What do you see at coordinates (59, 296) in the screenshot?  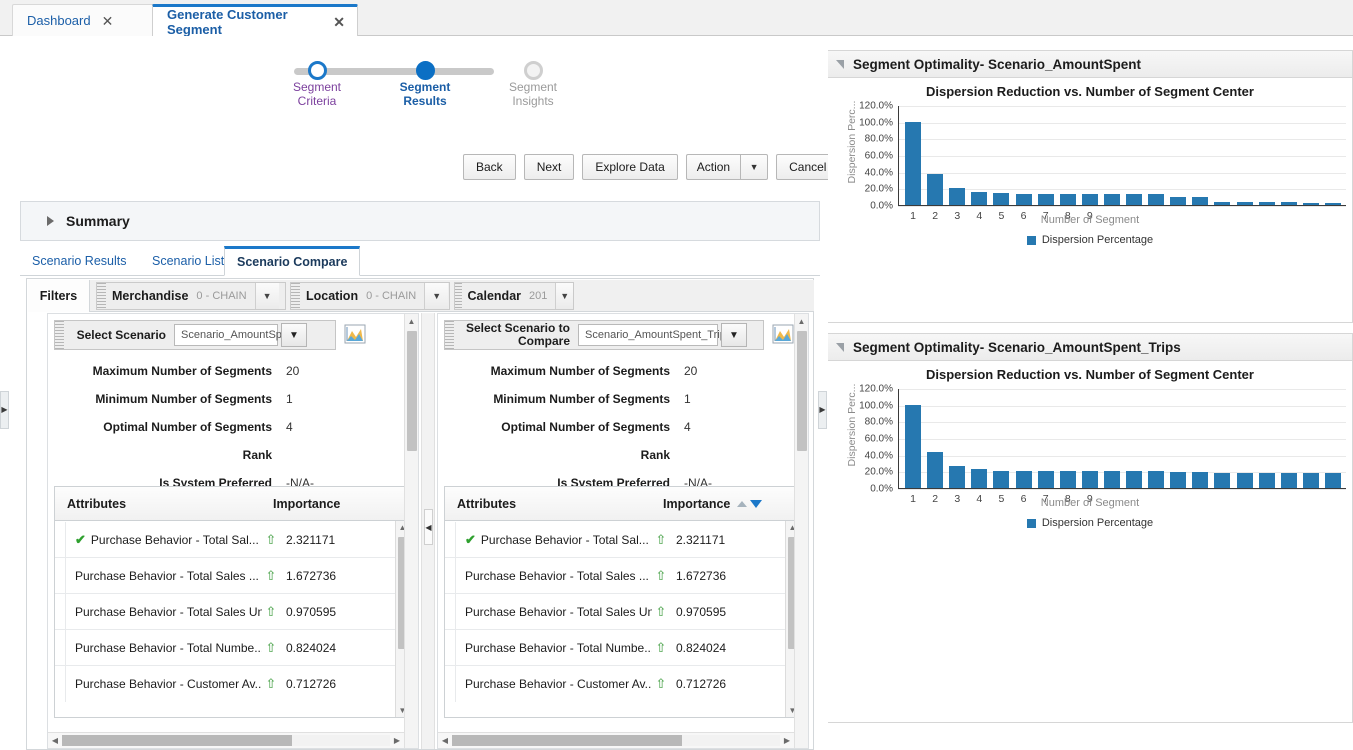 I see `filters-label: Filters` at bounding box center [59, 296].